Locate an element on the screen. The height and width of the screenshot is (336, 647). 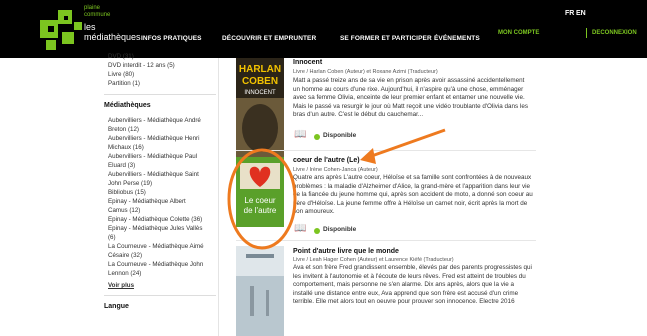
annotation-arrow-head is located at coordinates (368, 156).